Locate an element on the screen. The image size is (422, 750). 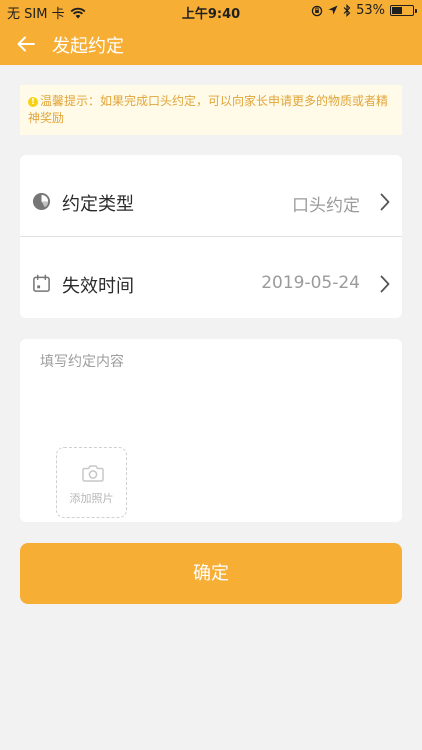
status-bar: 无 SIM 卡 上午9:40 53% is located at coordinates (211, 11).